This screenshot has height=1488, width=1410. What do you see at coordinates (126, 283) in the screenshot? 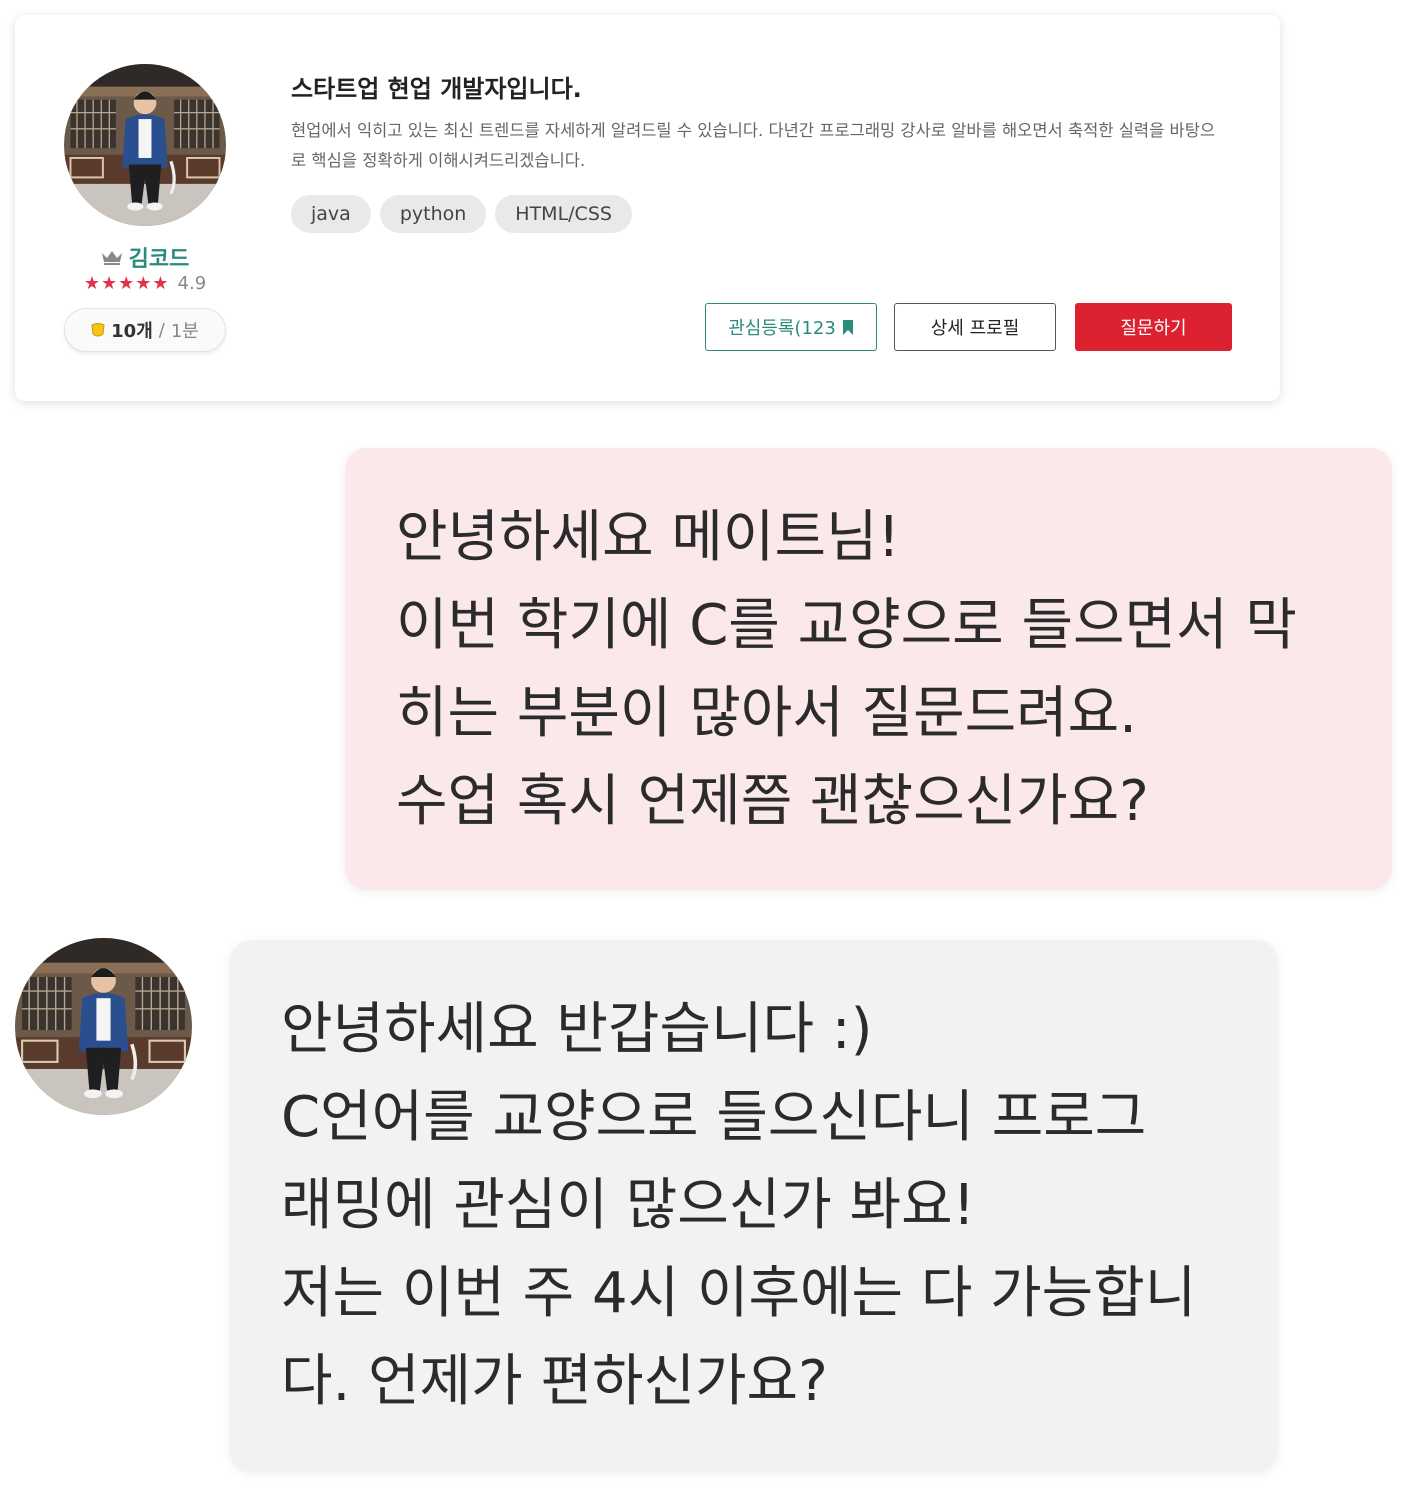
I see `star-rating-icon: ★★★★★` at bounding box center [126, 283].